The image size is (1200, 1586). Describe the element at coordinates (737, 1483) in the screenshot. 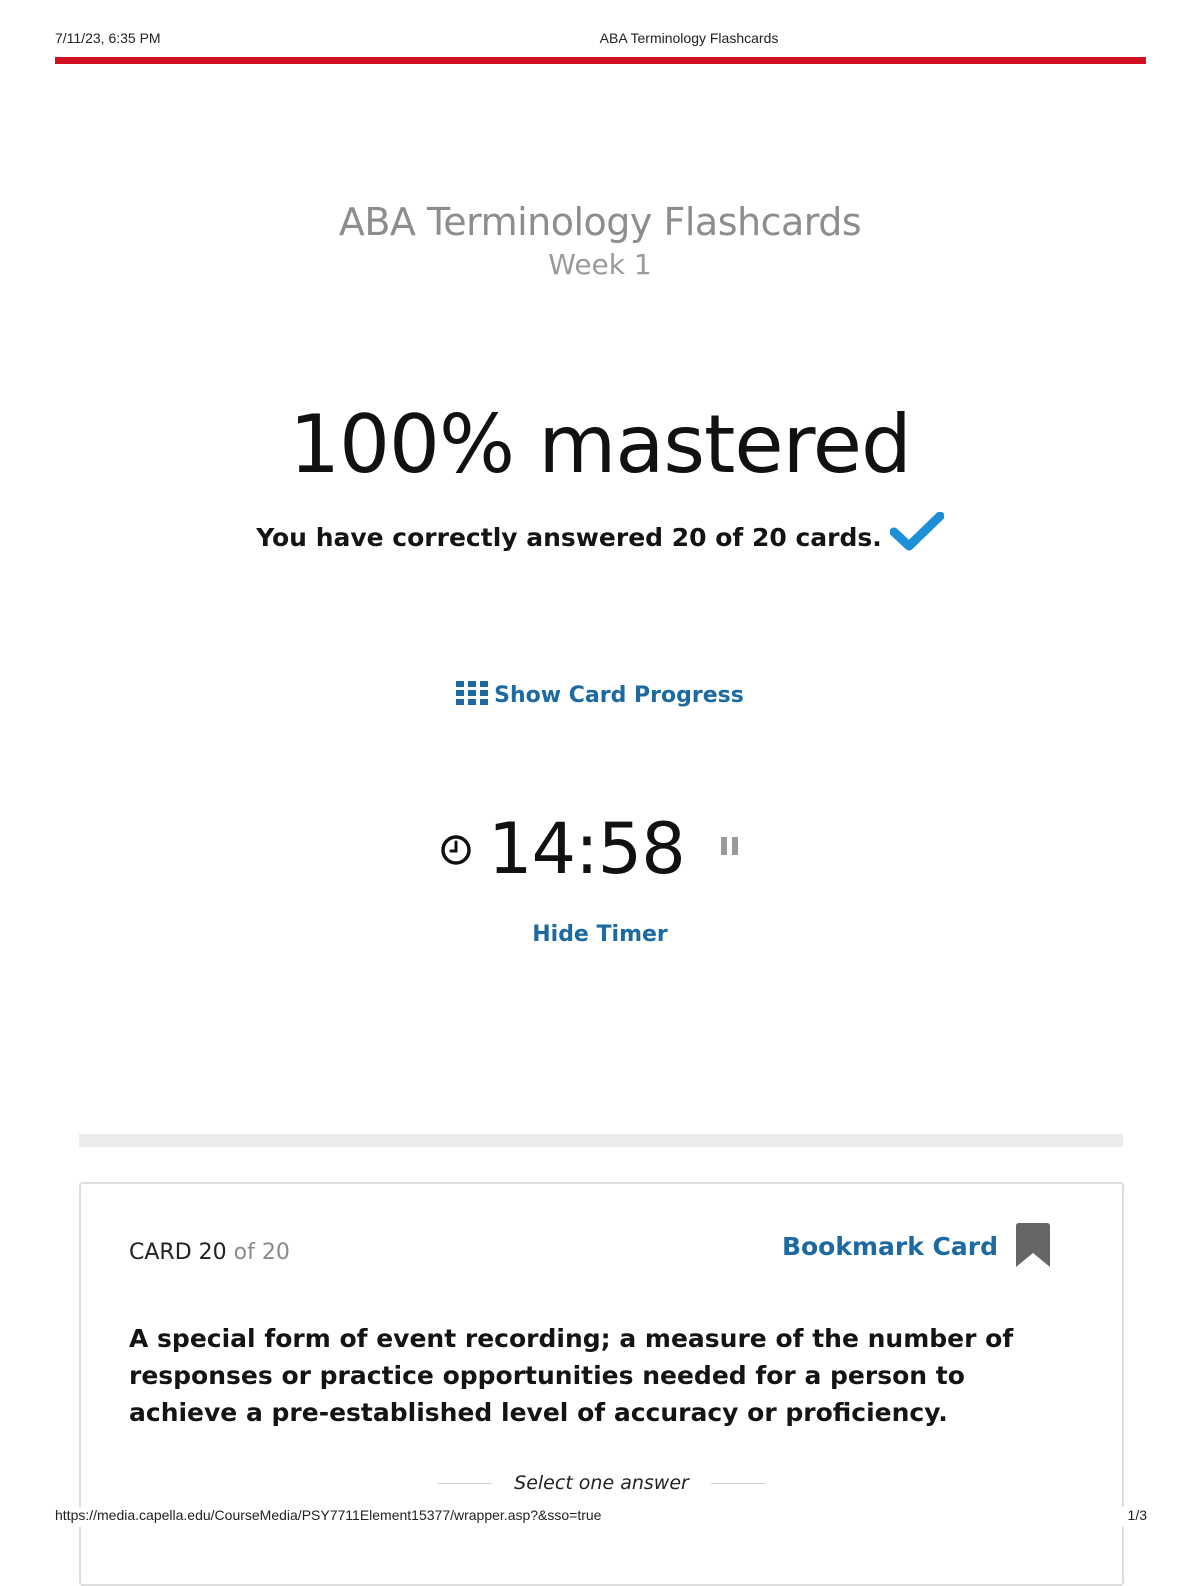

I see `prompt-divider-right` at that location.